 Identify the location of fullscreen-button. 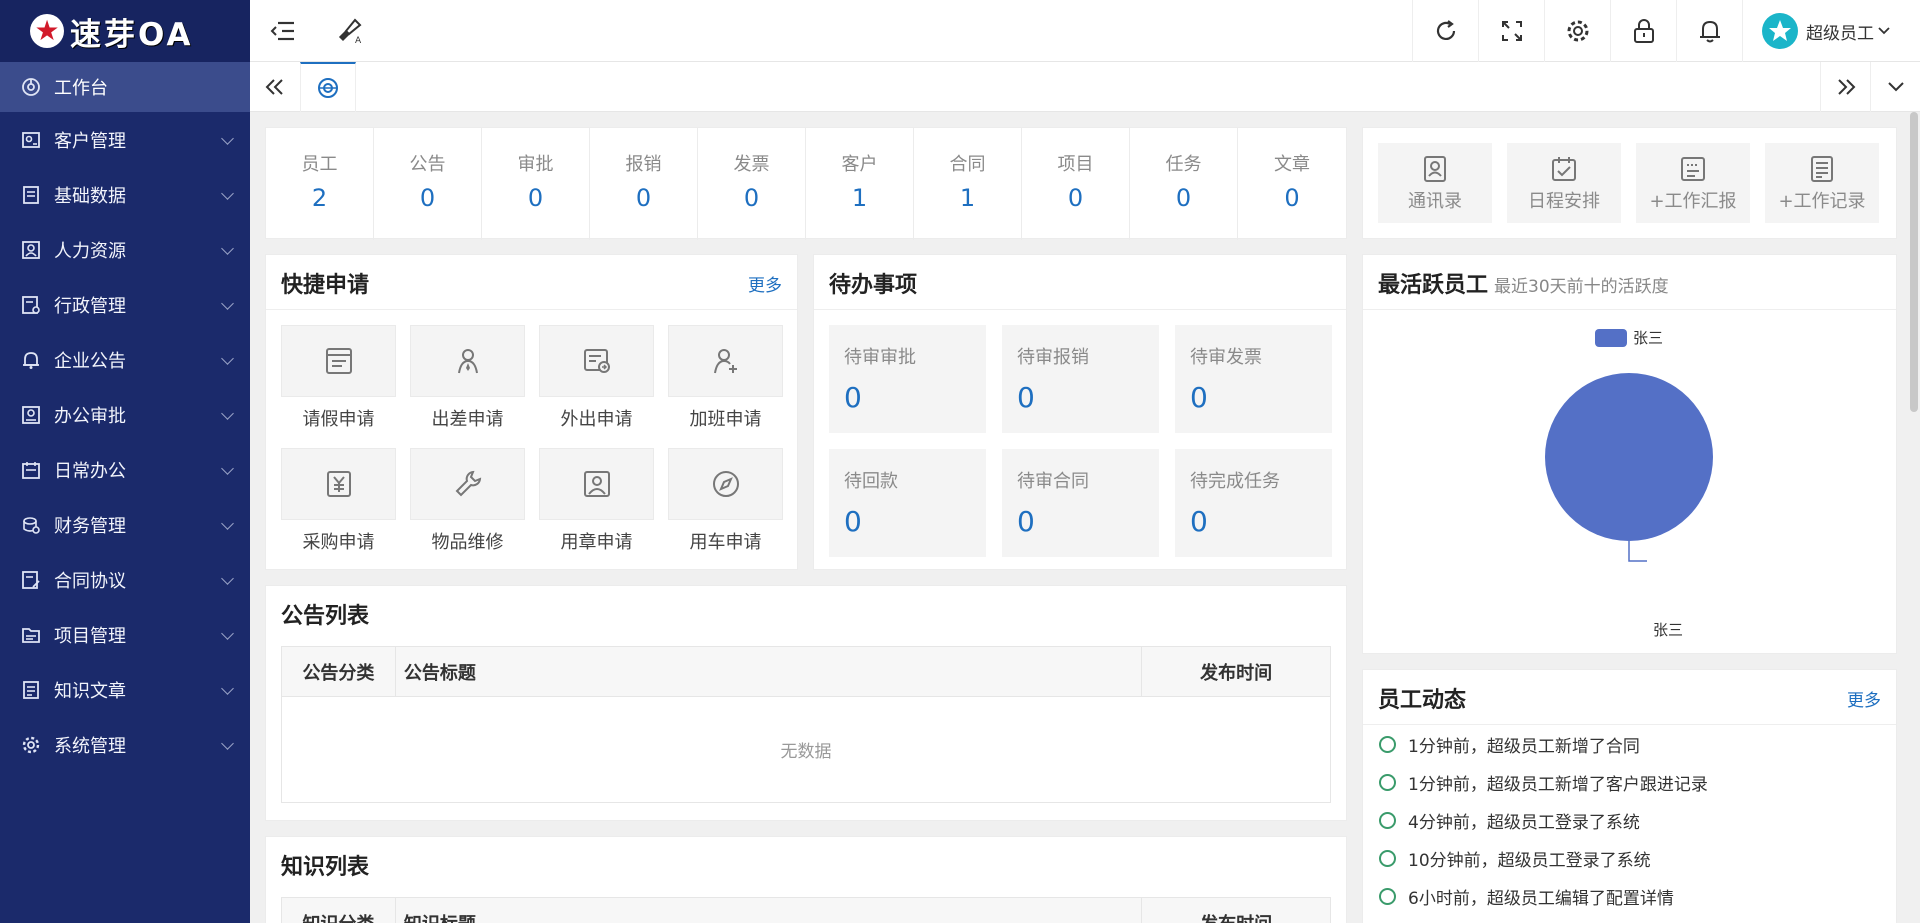
(1511, 31).